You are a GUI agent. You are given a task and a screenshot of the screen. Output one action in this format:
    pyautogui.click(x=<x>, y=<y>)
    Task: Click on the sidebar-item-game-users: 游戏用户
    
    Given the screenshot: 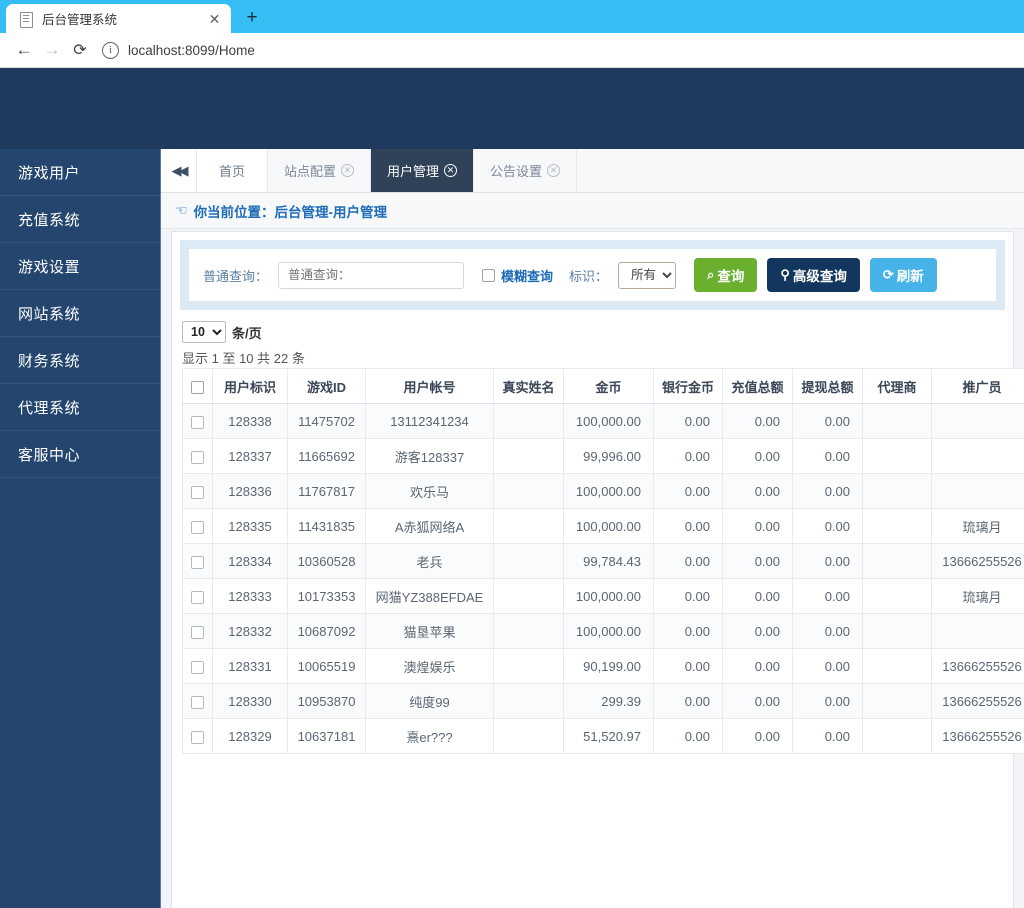 What is the action you would take?
    pyautogui.click(x=80, y=172)
    